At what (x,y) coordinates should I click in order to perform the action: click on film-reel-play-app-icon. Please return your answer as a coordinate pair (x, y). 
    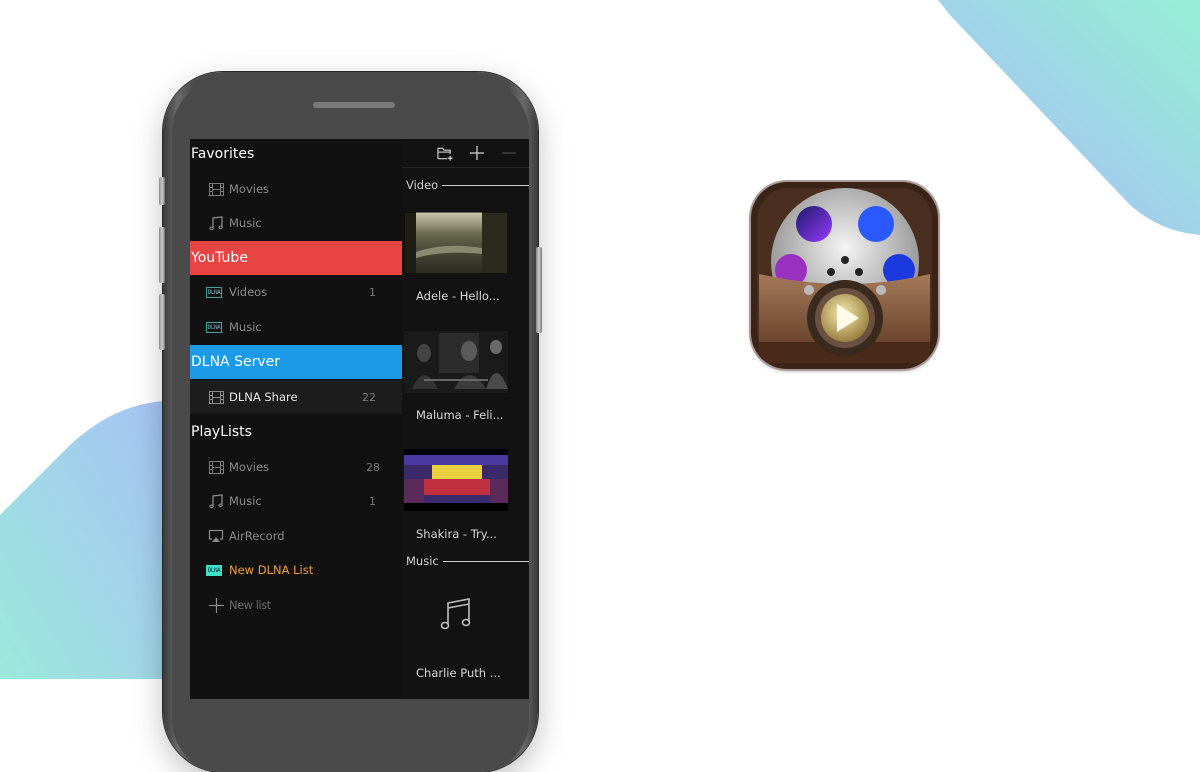
    Looking at the image, I should click on (844, 275).